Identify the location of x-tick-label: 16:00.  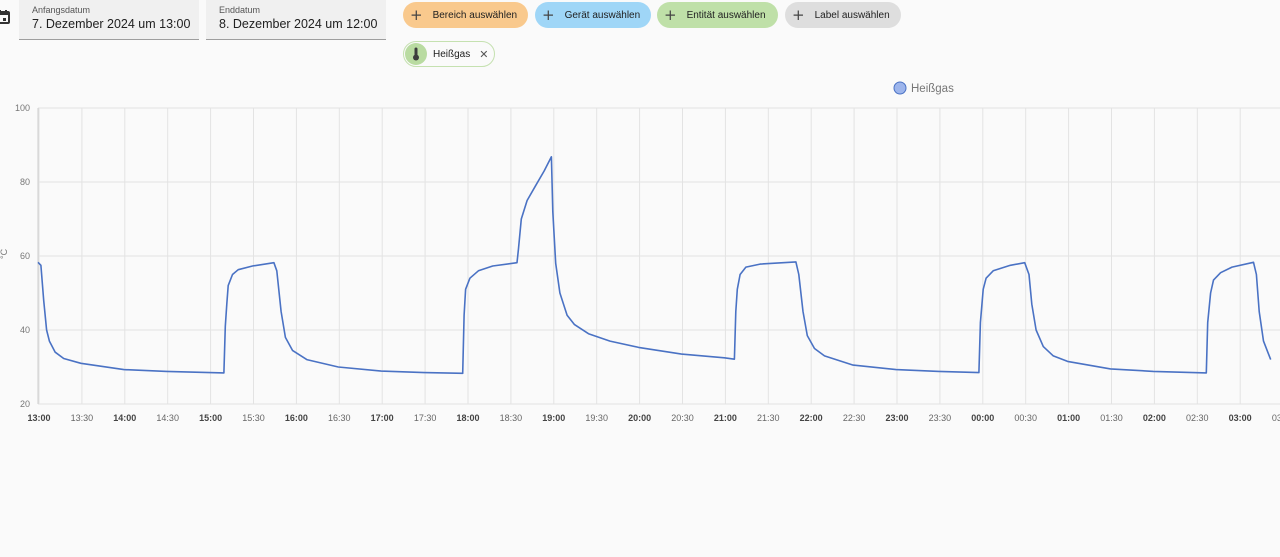
(296, 418).